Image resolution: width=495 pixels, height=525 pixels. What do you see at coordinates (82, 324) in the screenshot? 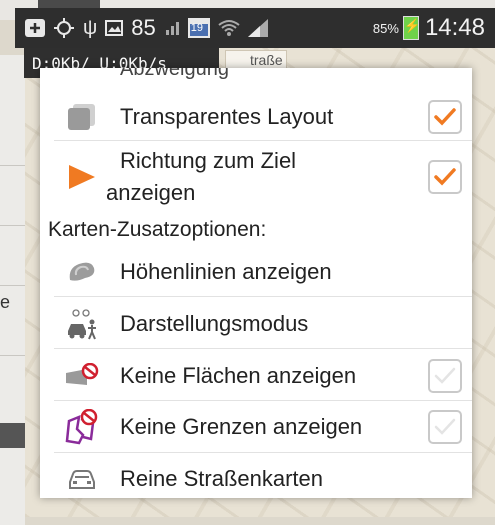
I see `display-mode-icon` at bounding box center [82, 324].